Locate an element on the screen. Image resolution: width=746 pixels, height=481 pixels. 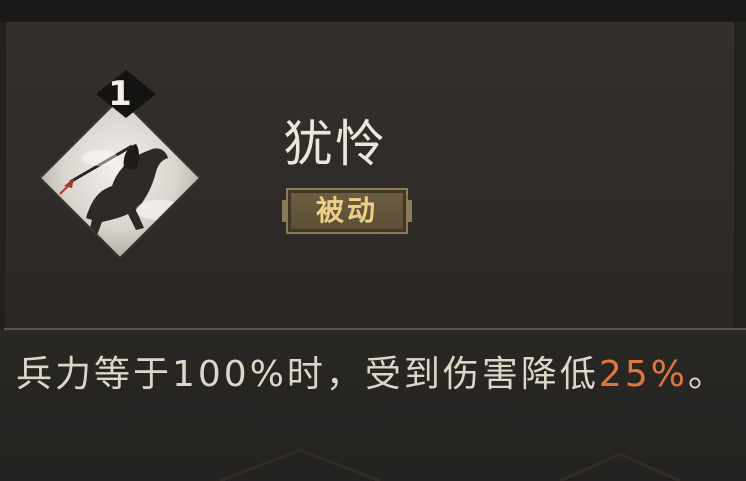
description-text: 兵力等于100%时，受到伤害降低 is located at coordinates (307, 374).